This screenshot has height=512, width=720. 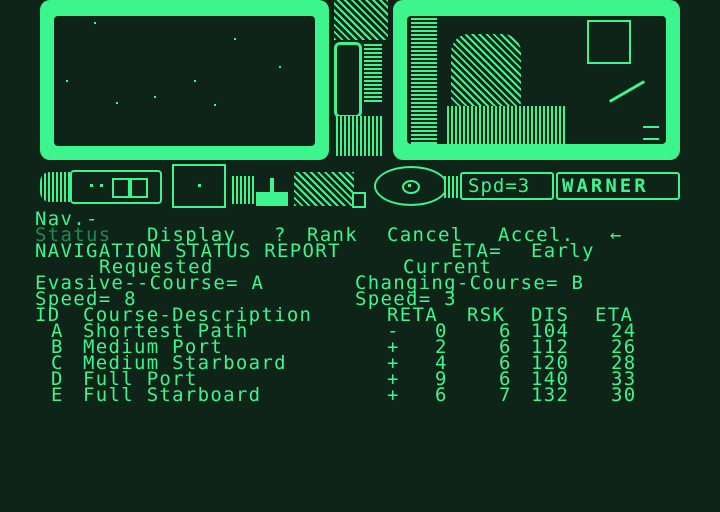 What do you see at coordinates (359, 200) in the screenshot?
I see `hud-small-box` at bounding box center [359, 200].